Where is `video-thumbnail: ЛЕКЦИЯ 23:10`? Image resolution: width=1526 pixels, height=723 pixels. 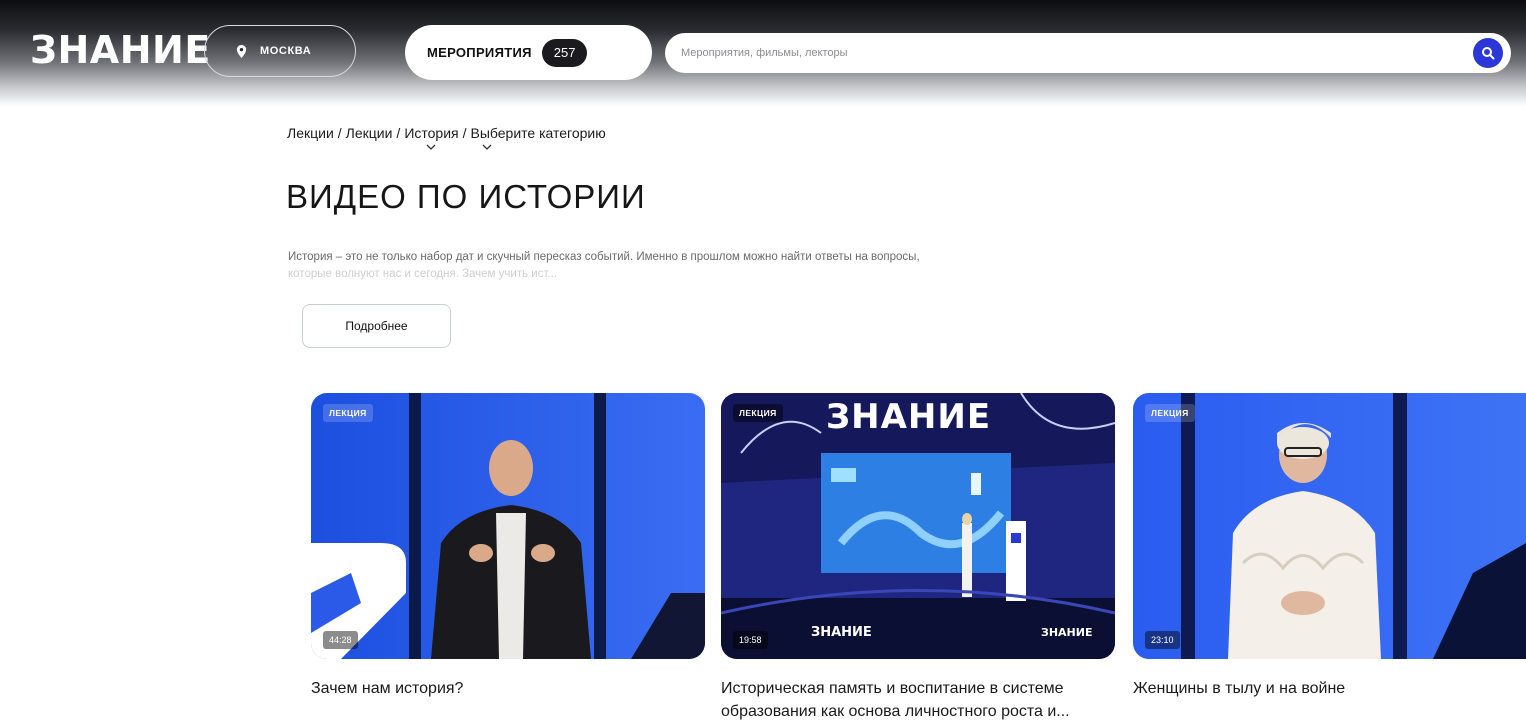
video-thumbnail: ЛЕКЦИЯ 23:10 is located at coordinates (1329, 526).